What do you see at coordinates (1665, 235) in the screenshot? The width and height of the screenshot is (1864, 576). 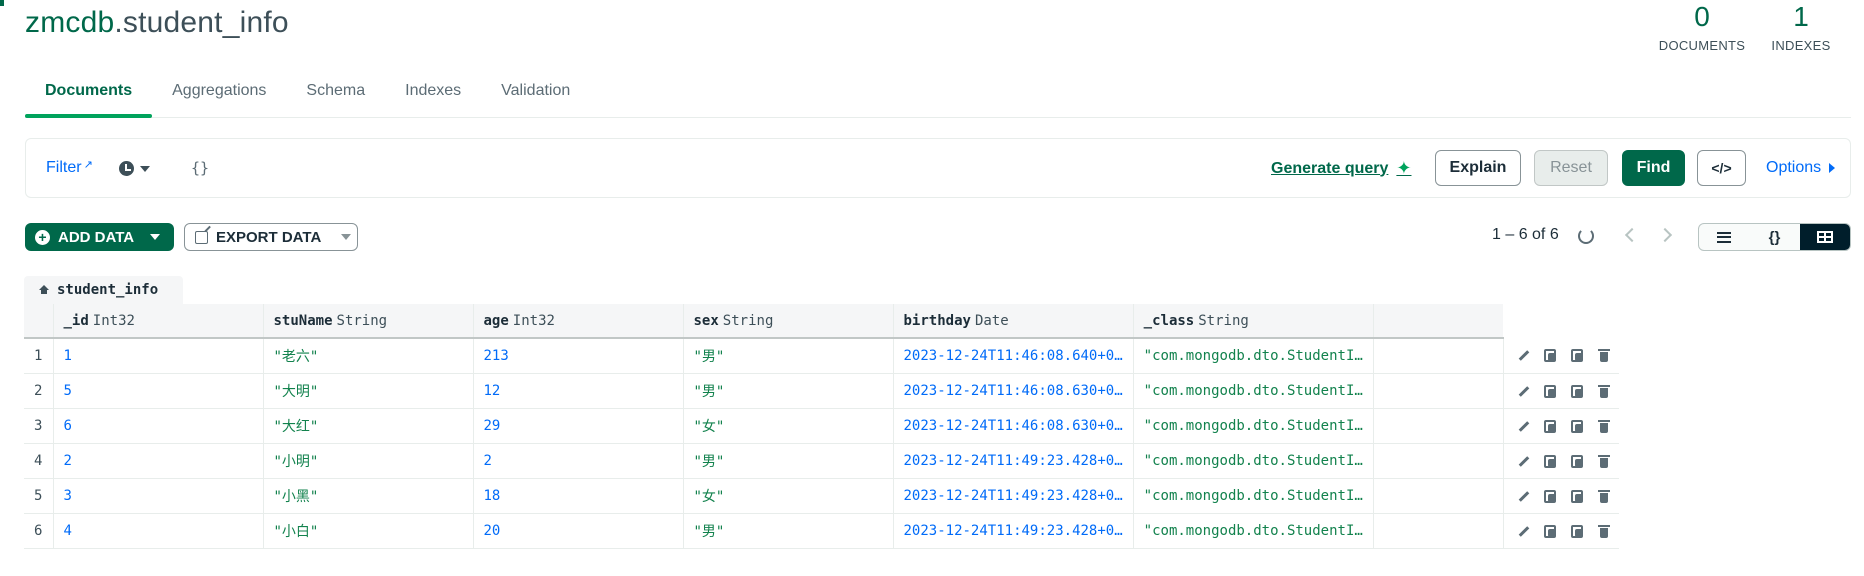 I see `next-page-icon` at bounding box center [1665, 235].